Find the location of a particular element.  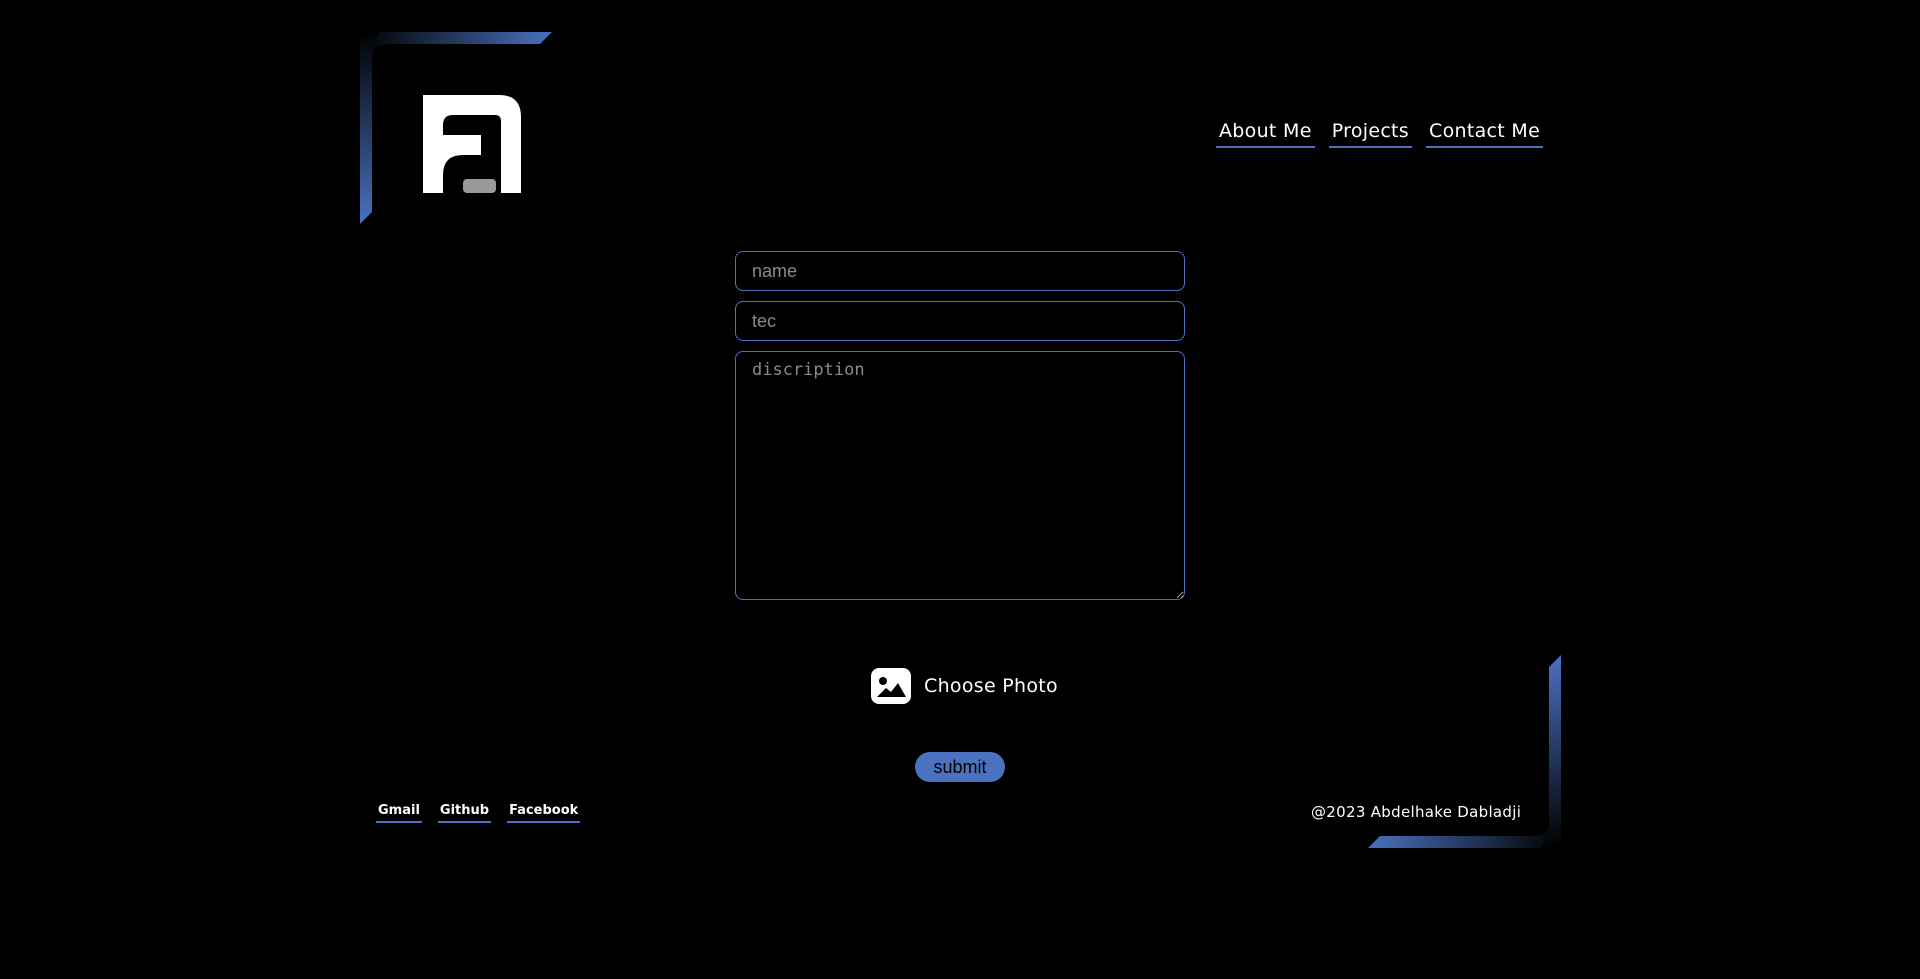

submit-button: submit is located at coordinates (960, 767).